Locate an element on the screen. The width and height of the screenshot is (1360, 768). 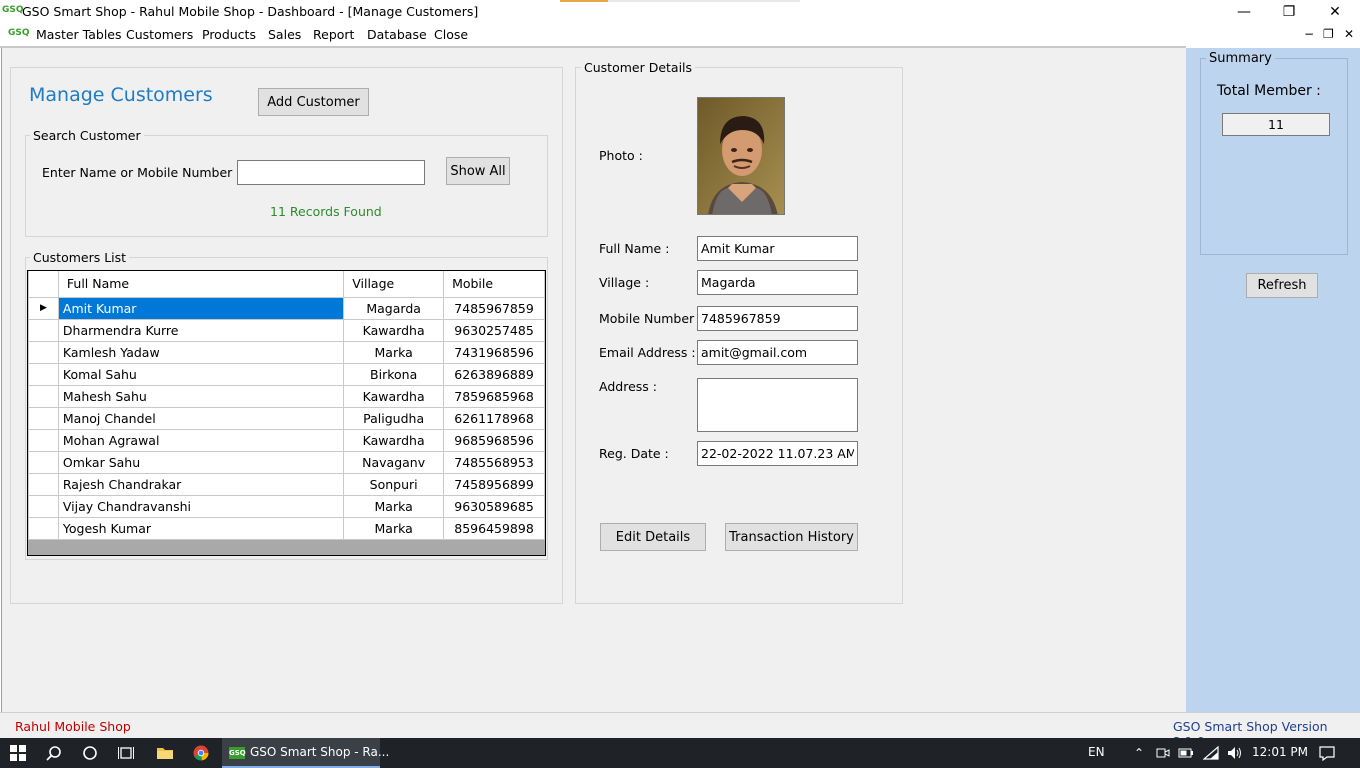
table-row: Vijay Chandravanshi Marka 9630589685 is located at coordinates (286, 506).